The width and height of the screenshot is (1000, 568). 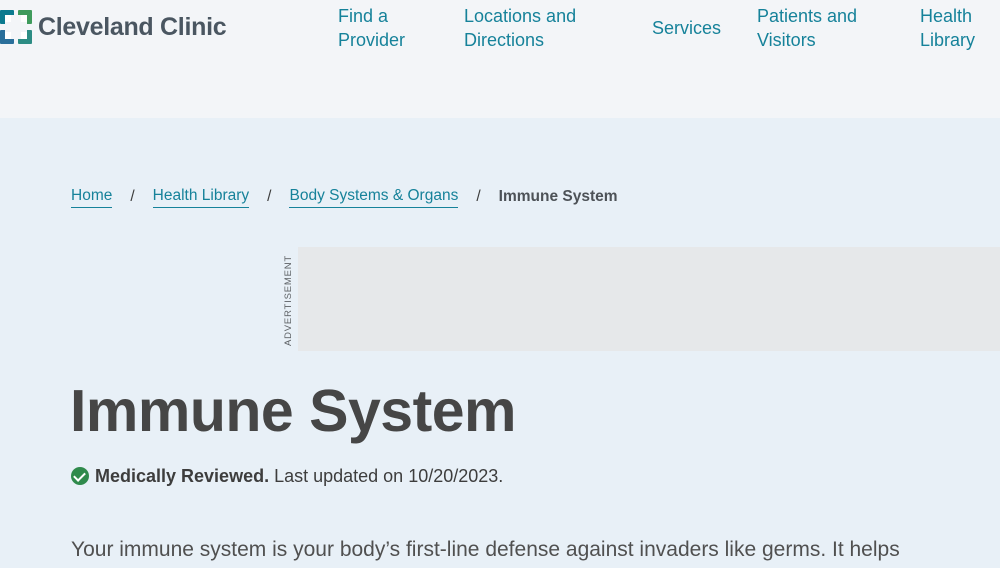 I want to click on nav-find-a-provider: Find a Provider, so click(x=371, y=28).